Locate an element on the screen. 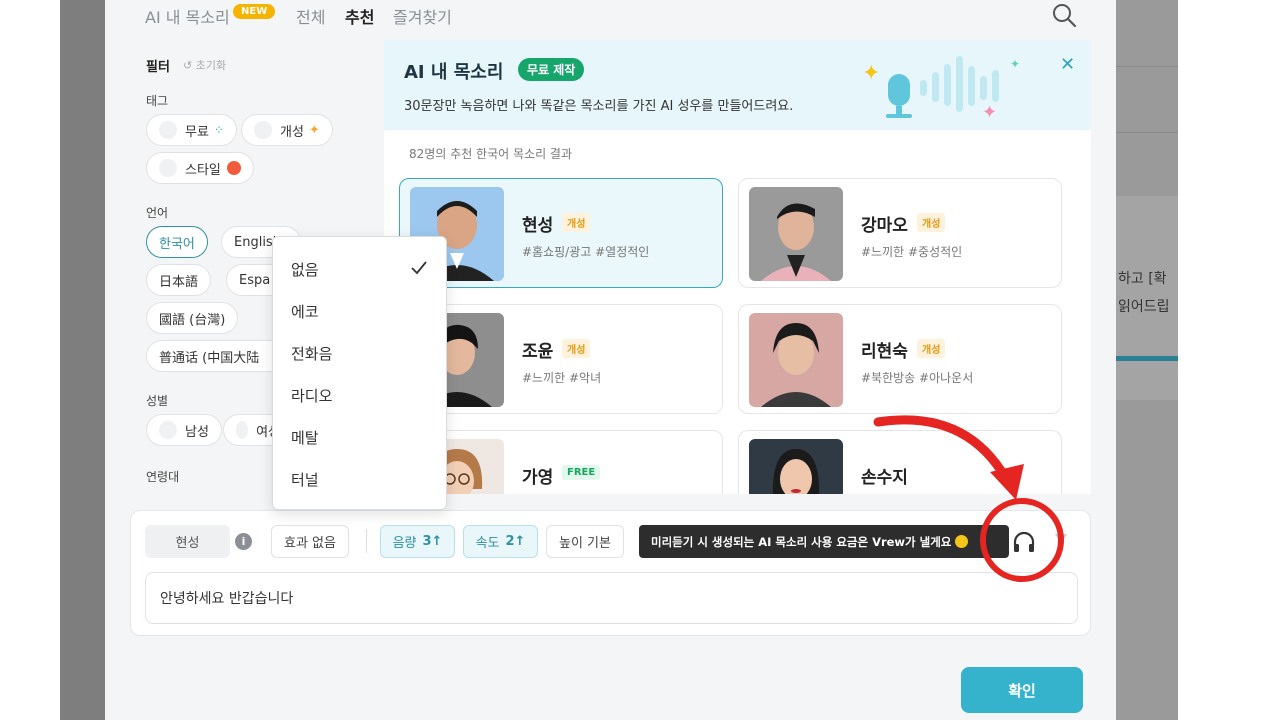 The image size is (1280, 720). tab-recommended: 추천 is located at coordinates (359, 16).